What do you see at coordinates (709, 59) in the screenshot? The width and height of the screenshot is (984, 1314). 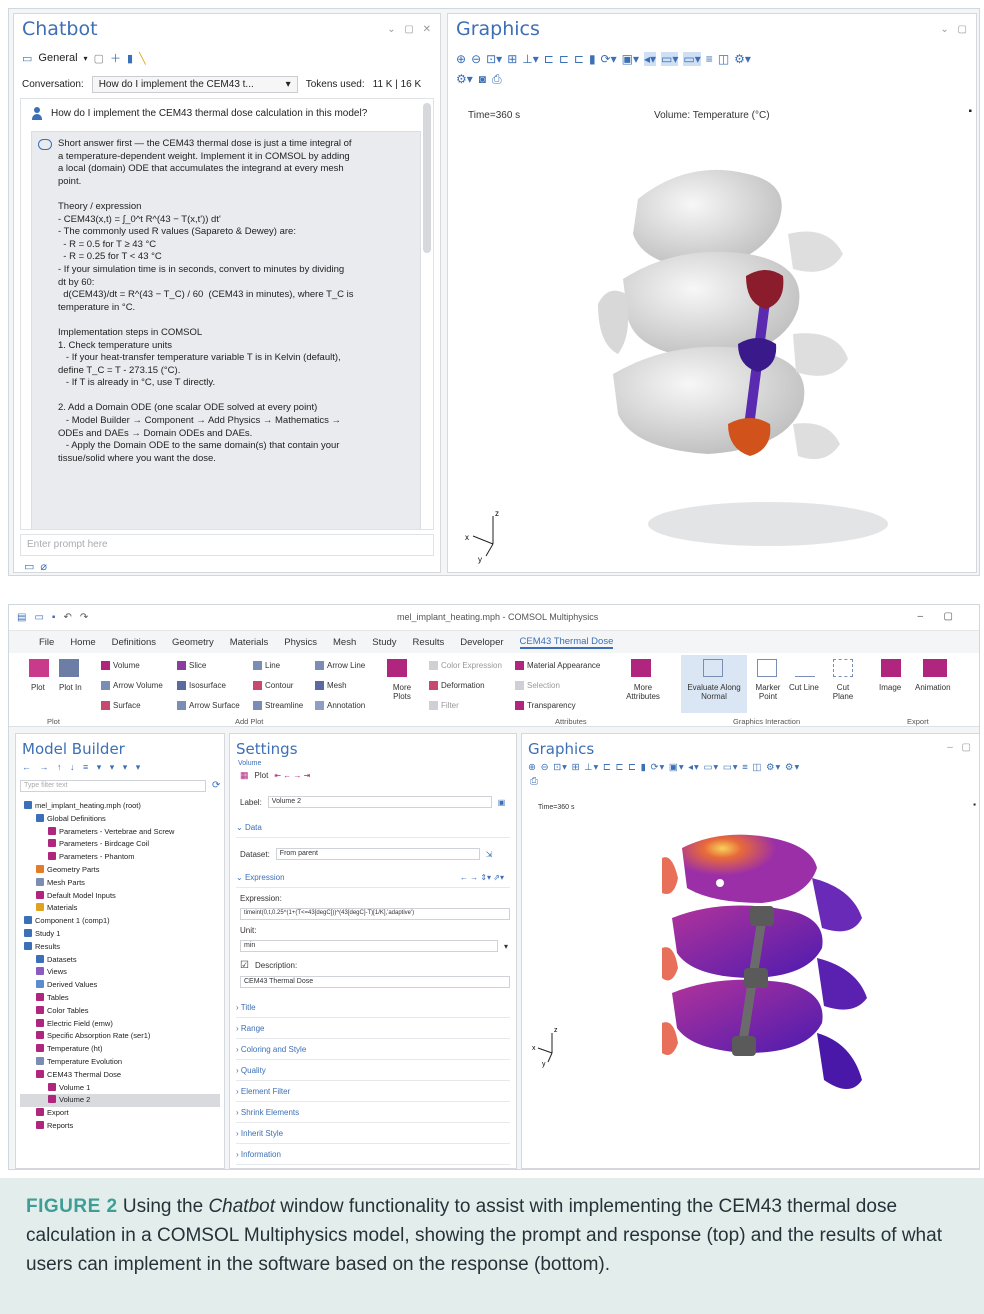 I see `grid-icon: ≡` at bounding box center [709, 59].